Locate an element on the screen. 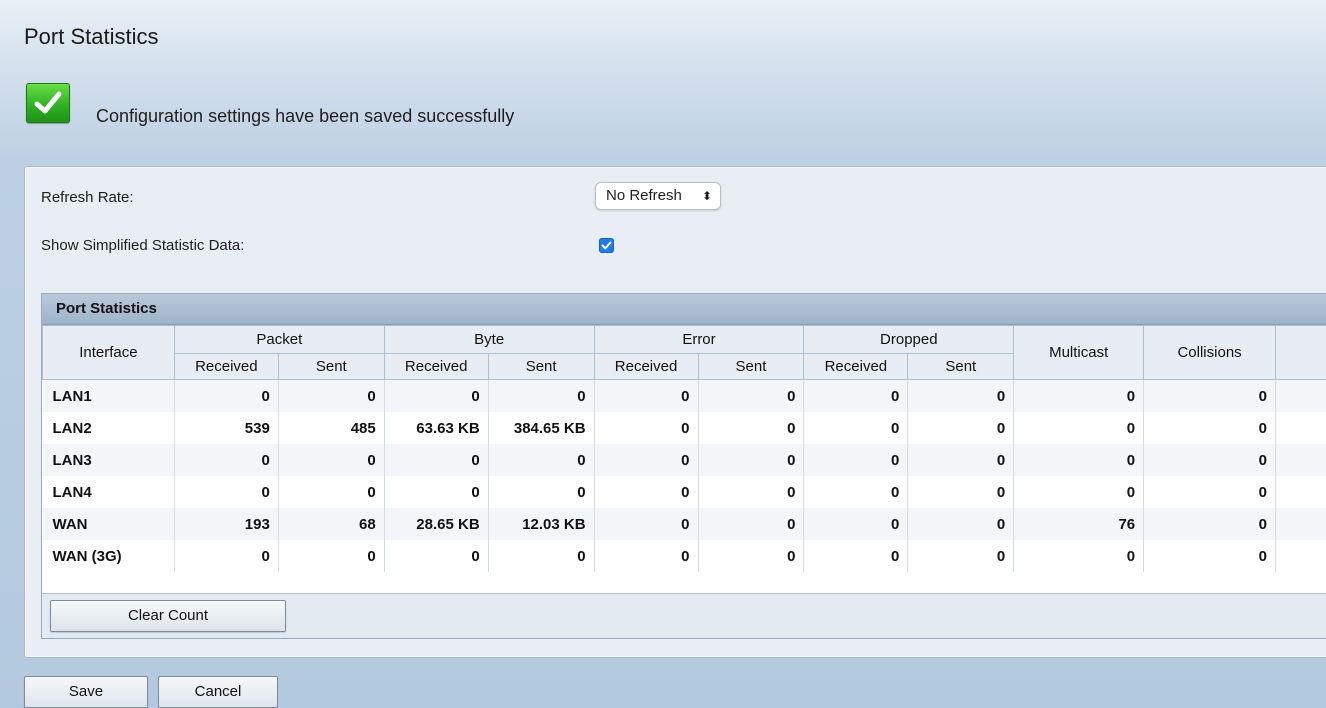 The width and height of the screenshot is (1326, 708). simplified-stats-label: Show Simplified Statistic Data: is located at coordinates (143, 245).